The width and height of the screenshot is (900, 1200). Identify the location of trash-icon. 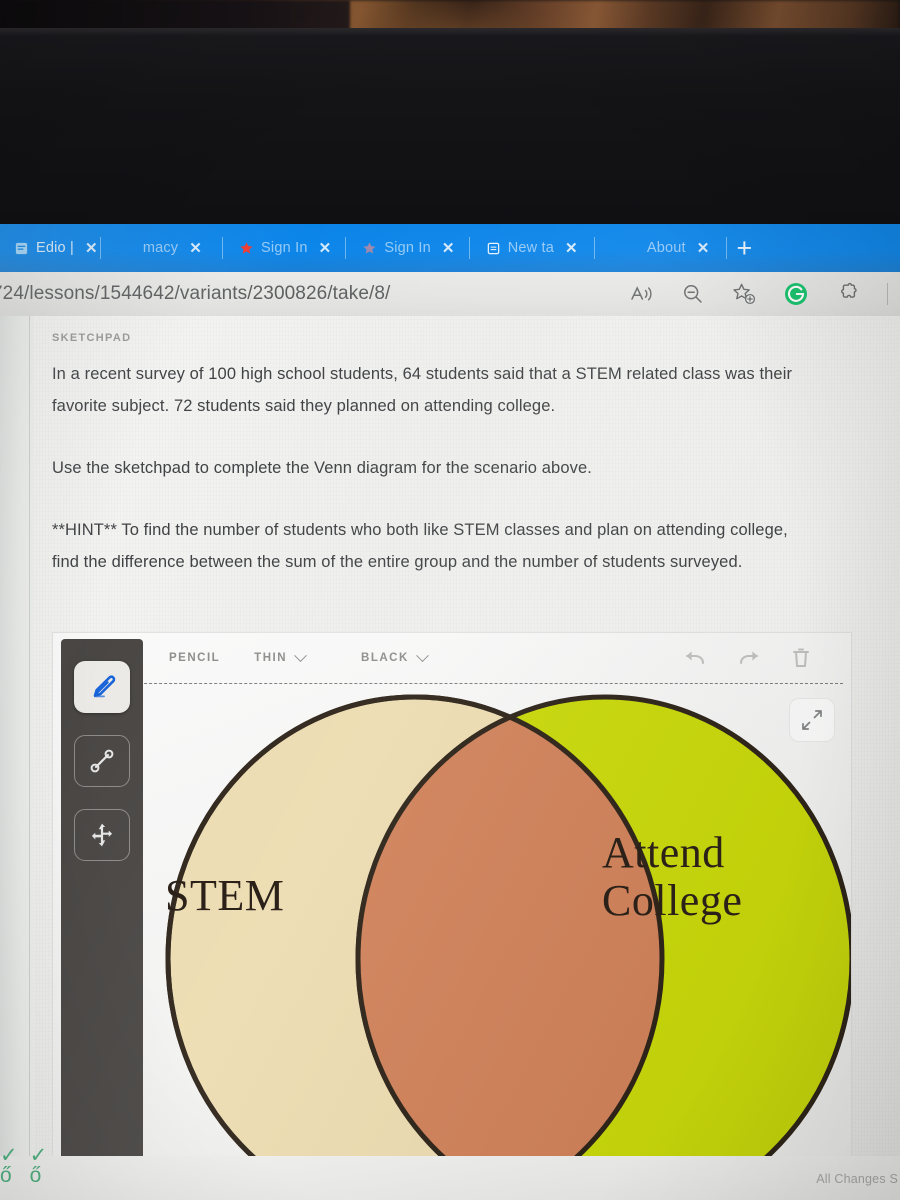
(801, 658).